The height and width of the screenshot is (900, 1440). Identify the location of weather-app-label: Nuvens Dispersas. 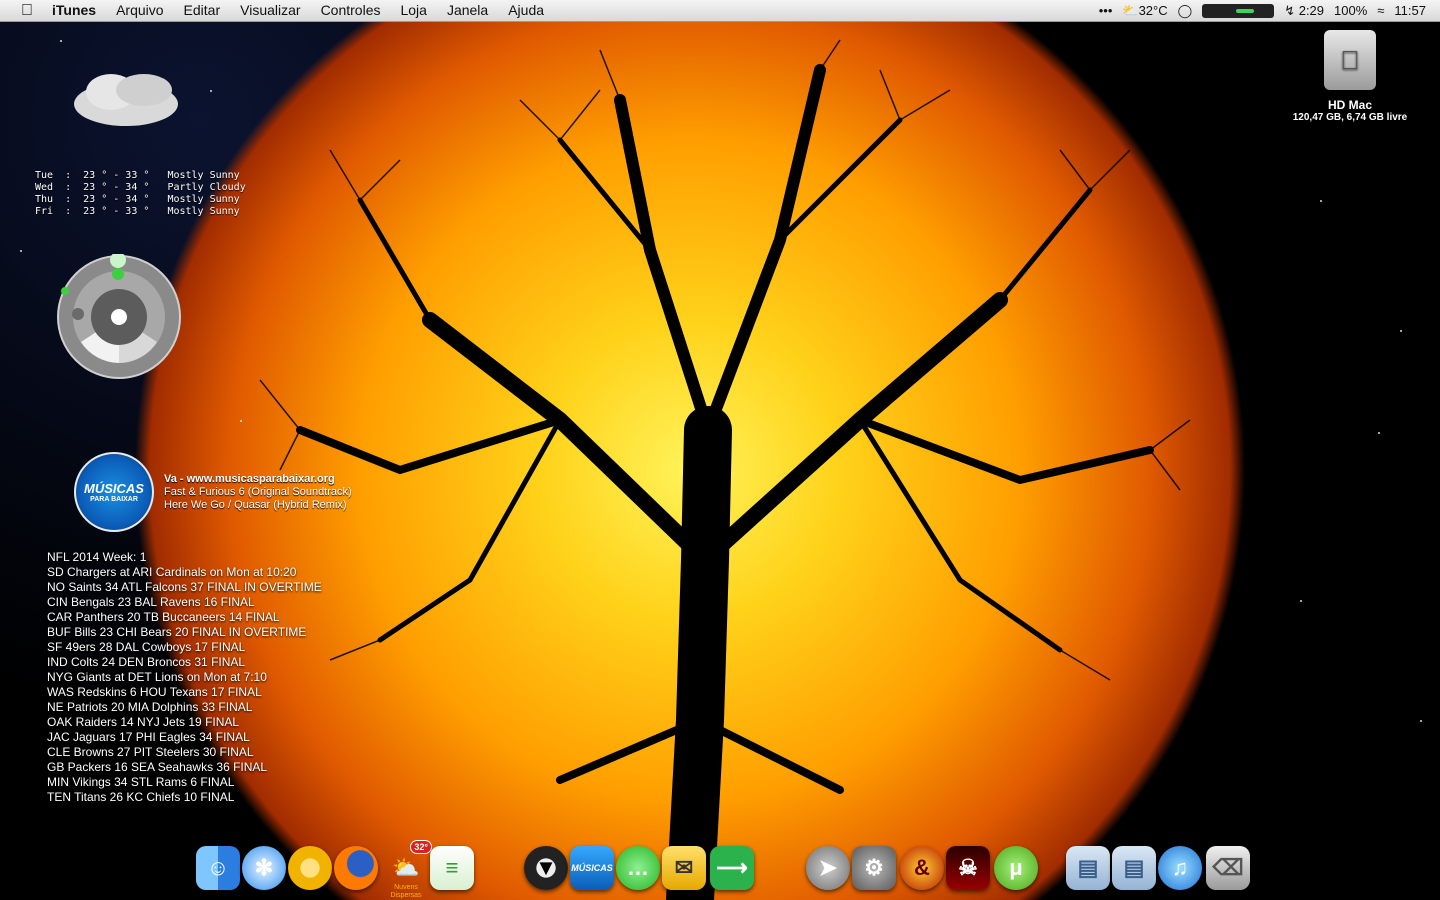
(406, 891).